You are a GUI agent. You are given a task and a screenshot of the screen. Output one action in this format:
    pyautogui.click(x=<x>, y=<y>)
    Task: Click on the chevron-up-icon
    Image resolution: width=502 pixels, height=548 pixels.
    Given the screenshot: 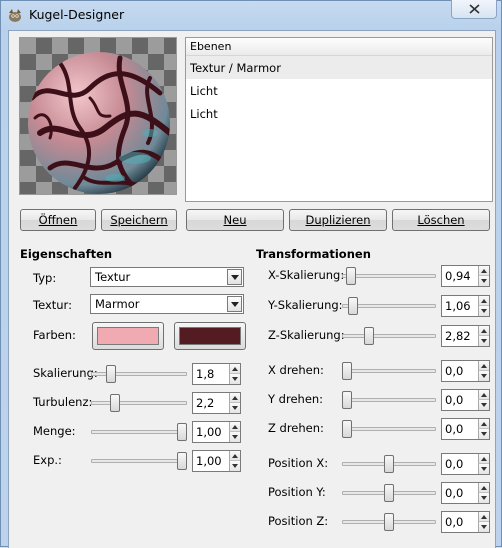 What is the action you would take?
    pyautogui.click(x=484, y=301)
    